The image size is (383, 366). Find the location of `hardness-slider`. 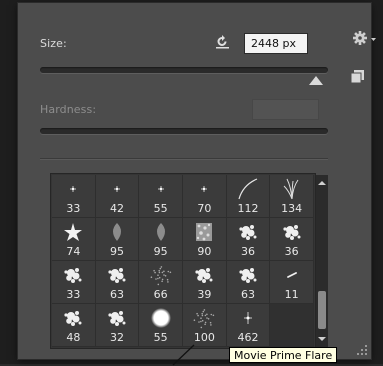

hardness-slider is located at coordinates (184, 131).